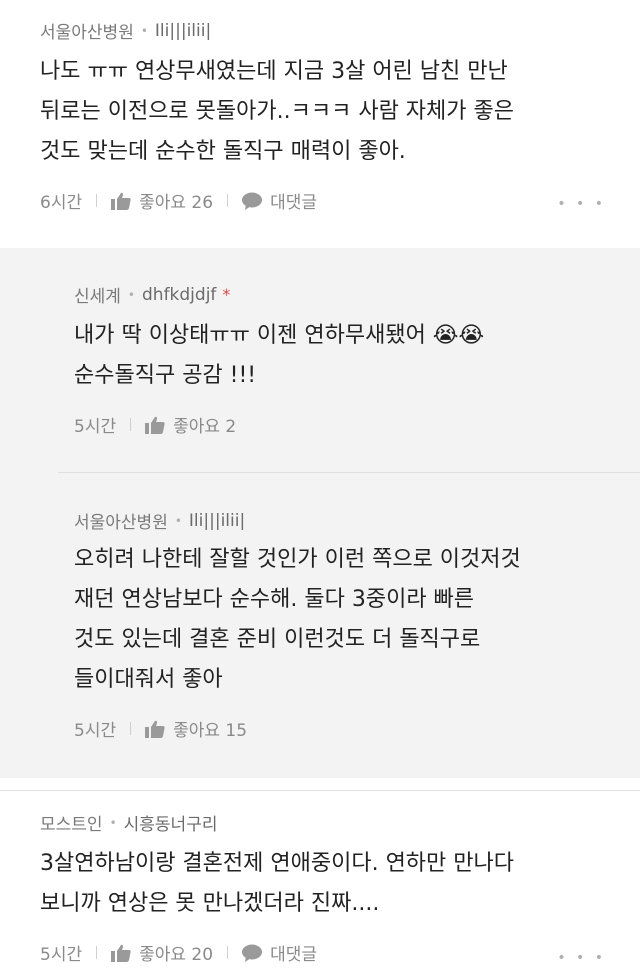 Image resolution: width=640 pixels, height=974 pixels. What do you see at coordinates (279, 356) in the screenshot?
I see `reply-body: 내가 딱 이상태ㅠㅠ 이젠 연하무새됐어 😭😭 순수돌직구 공감 !!!` at bounding box center [279, 356].